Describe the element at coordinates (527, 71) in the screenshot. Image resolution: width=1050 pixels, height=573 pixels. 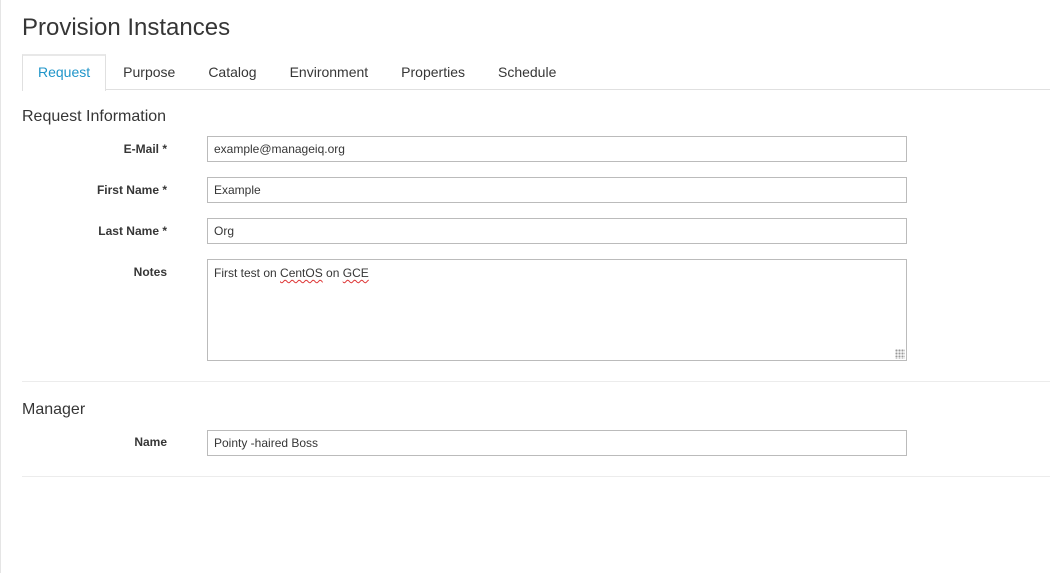
I see `tab-schedule: Schedule` at that location.